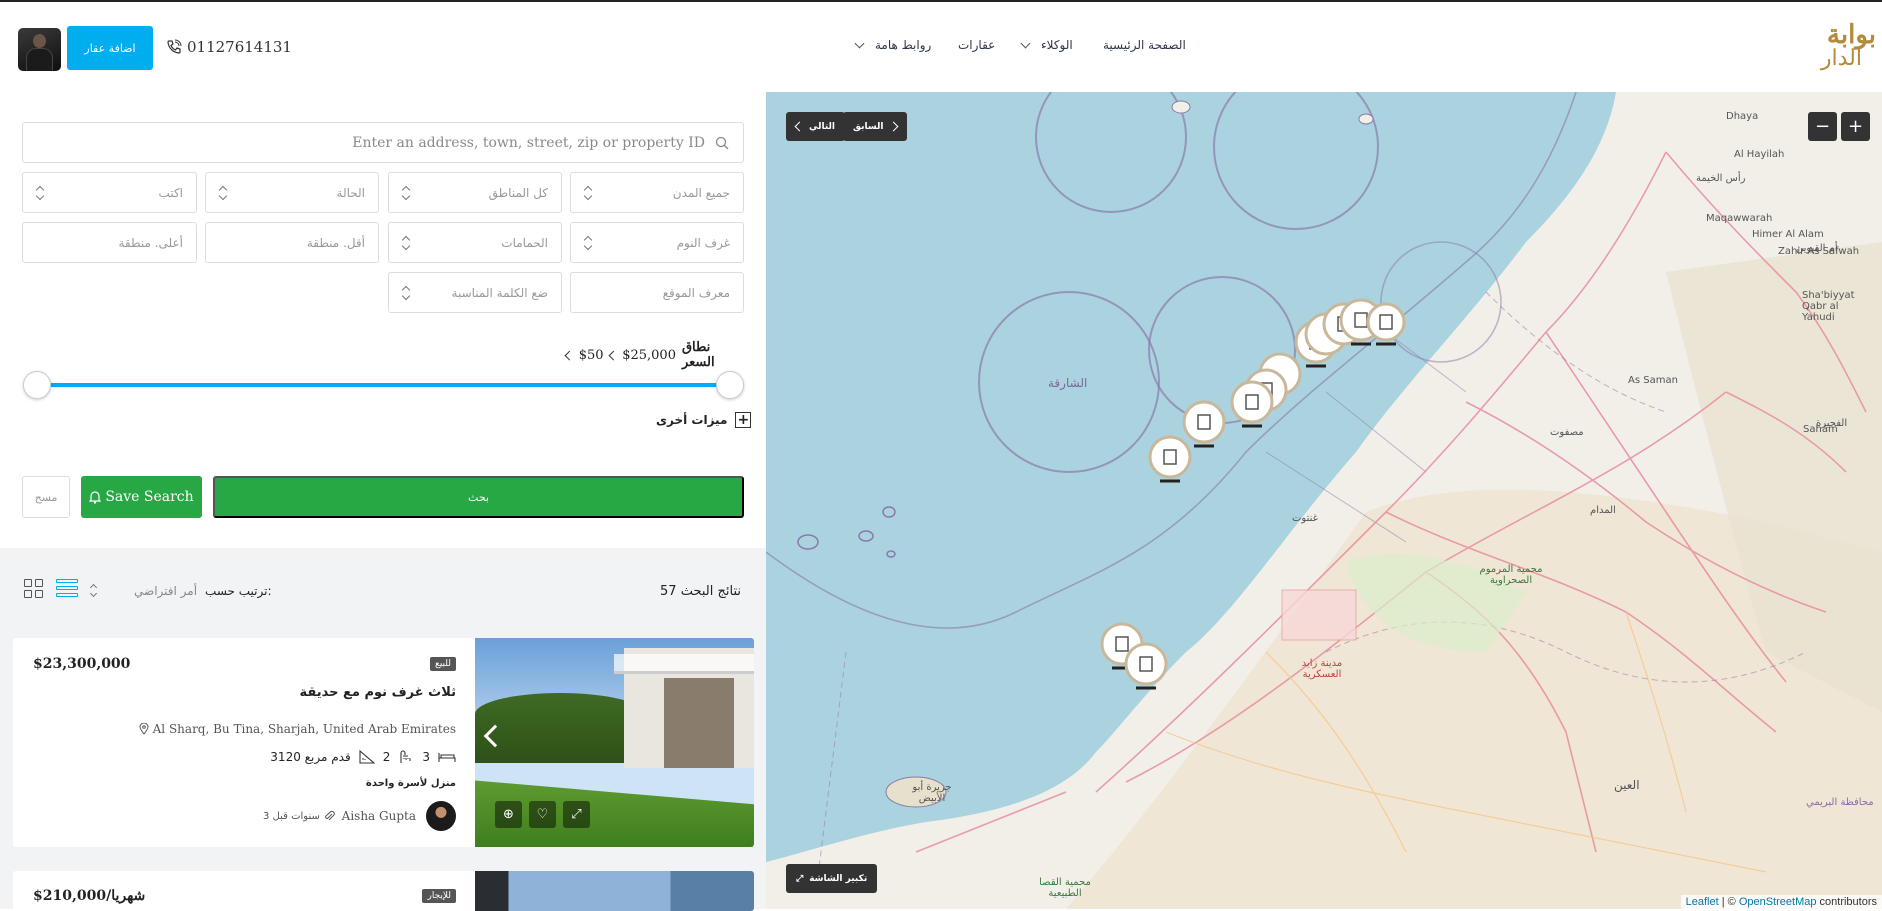  Describe the element at coordinates (875, 126) in the screenshot. I see `map-prev-button: السابق` at that location.